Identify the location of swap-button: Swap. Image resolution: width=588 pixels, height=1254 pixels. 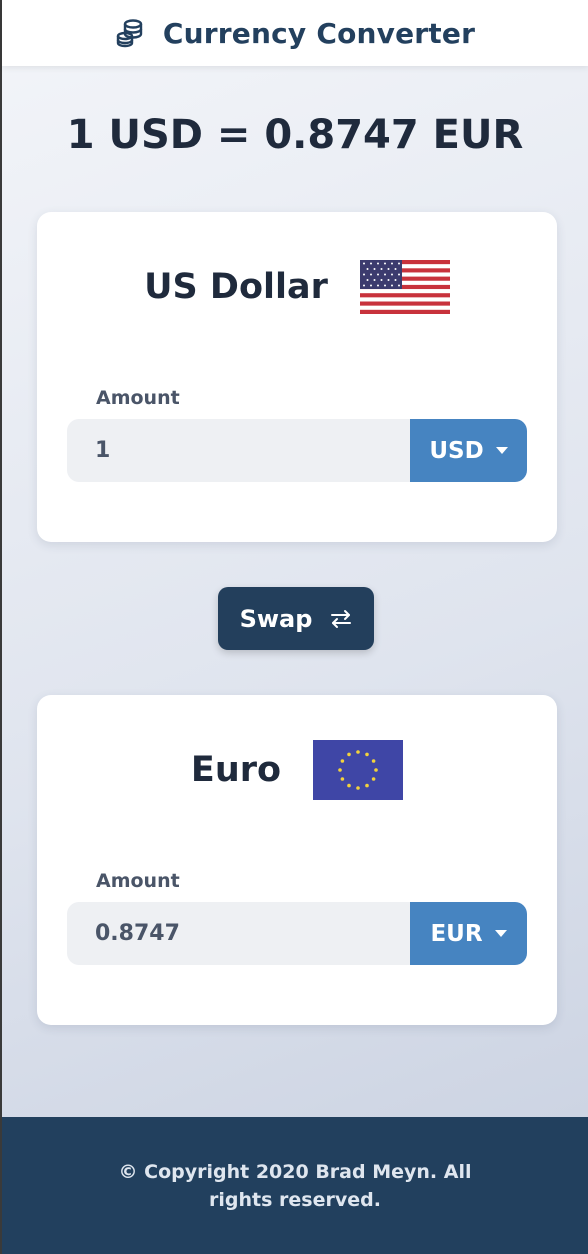
(296, 618).